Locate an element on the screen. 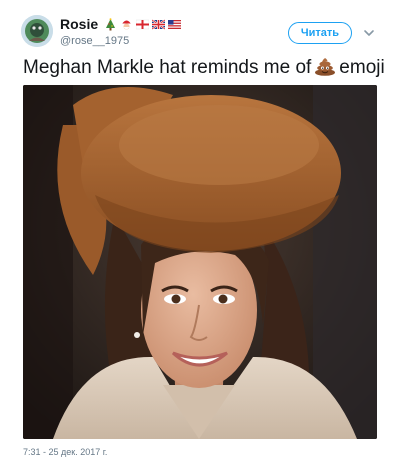 The width and height of the screenshot is (400, 466). santa-icon is located at coordinates (127, 24).